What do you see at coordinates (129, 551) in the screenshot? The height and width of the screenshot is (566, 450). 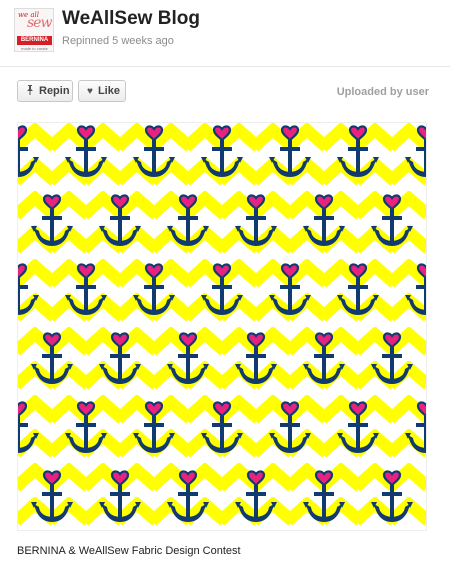 I see `pin-caption: BERNINA & WeAllSew Fabric Design Contest` at bounding box center [129, 551].